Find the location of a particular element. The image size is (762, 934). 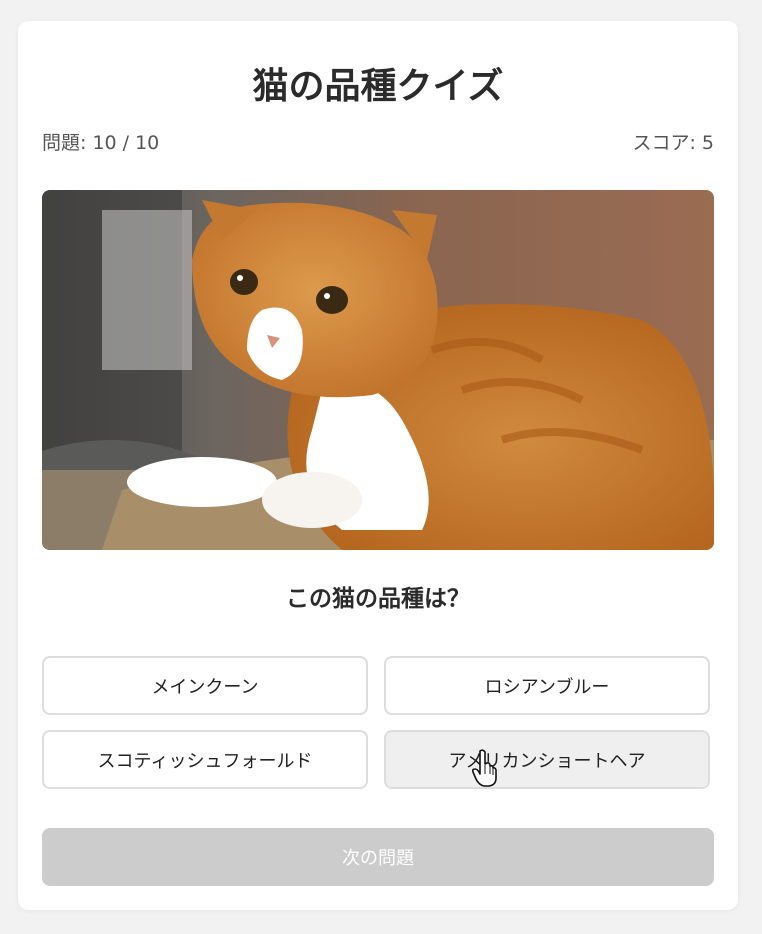

score-display: スコア: 5 is located at coordinates (673, 143).